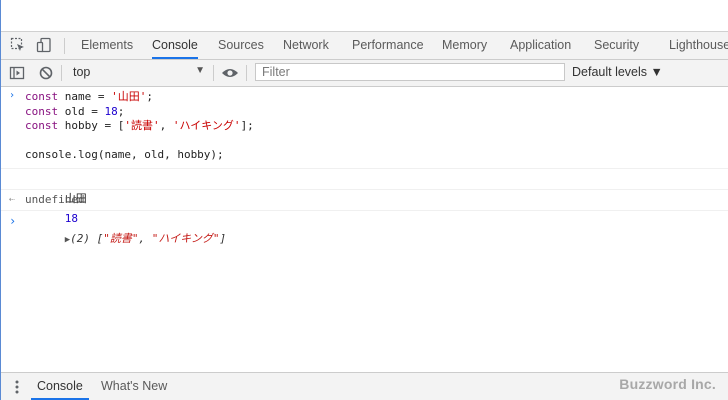 Image resolution: width=728 pixels, height=400 pixels. I want to click on code-line: const old = 18;, so click(364, 112).